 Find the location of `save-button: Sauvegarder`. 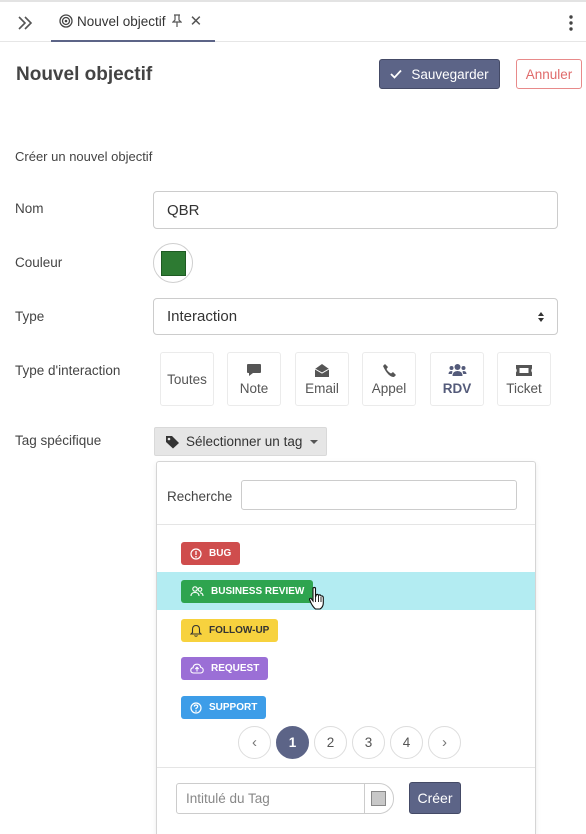

save-button: Sauvegarder is located at coordinates (439, 74).